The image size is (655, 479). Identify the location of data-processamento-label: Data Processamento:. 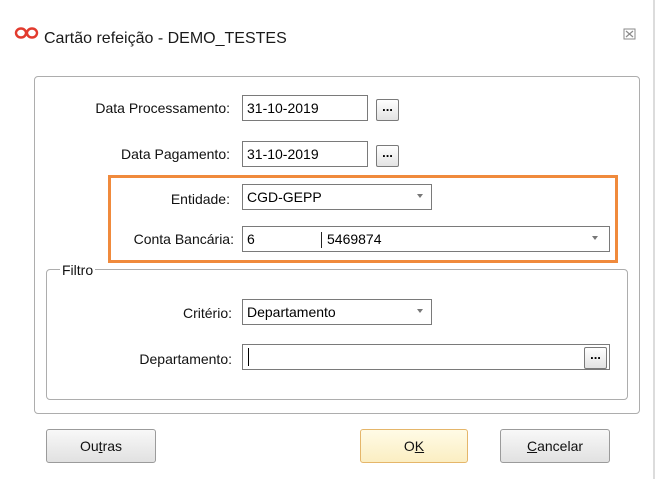
(162, 108).